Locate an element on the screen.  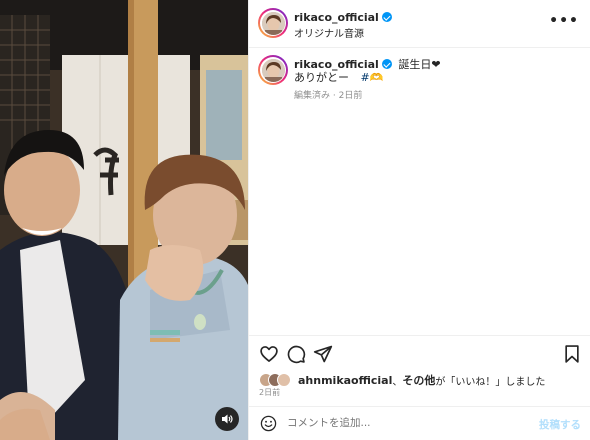
post-header: rikaco_official オリジナル音源 ••• is located at coordinates (419, 24).